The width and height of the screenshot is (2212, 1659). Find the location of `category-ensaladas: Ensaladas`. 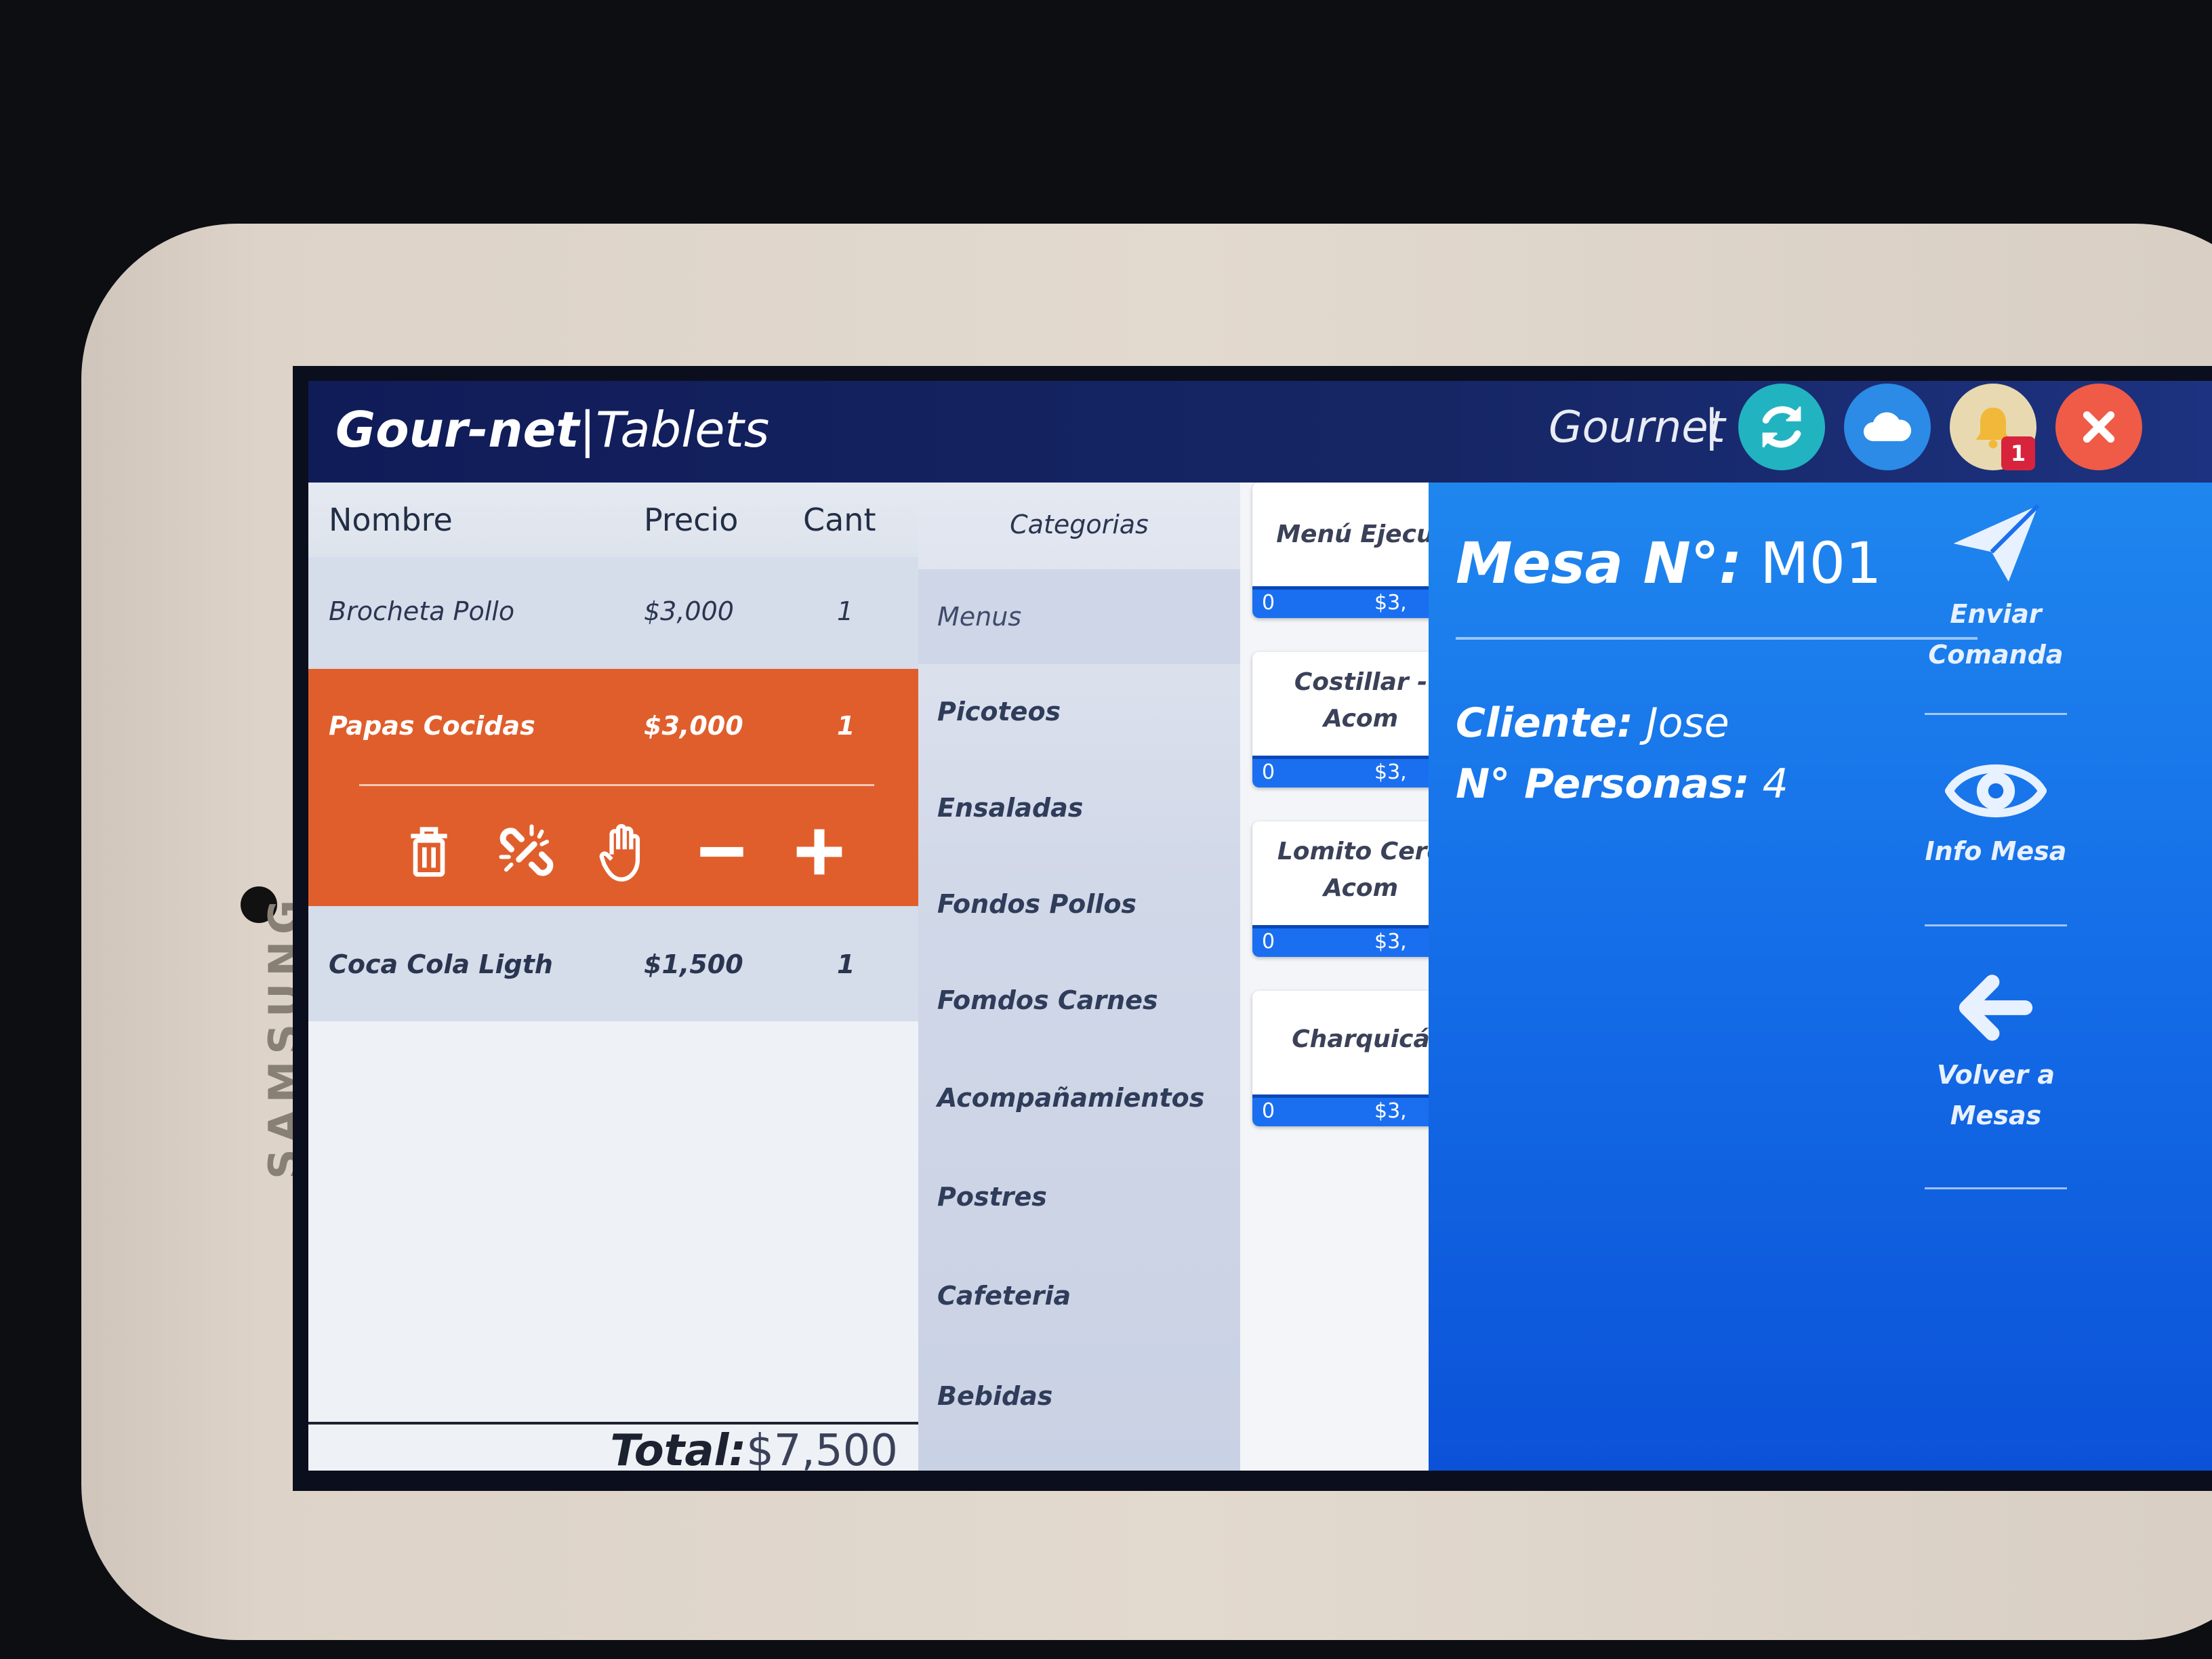

category-ensaladas: Ensaladas is located at coordinates (1079, 807).